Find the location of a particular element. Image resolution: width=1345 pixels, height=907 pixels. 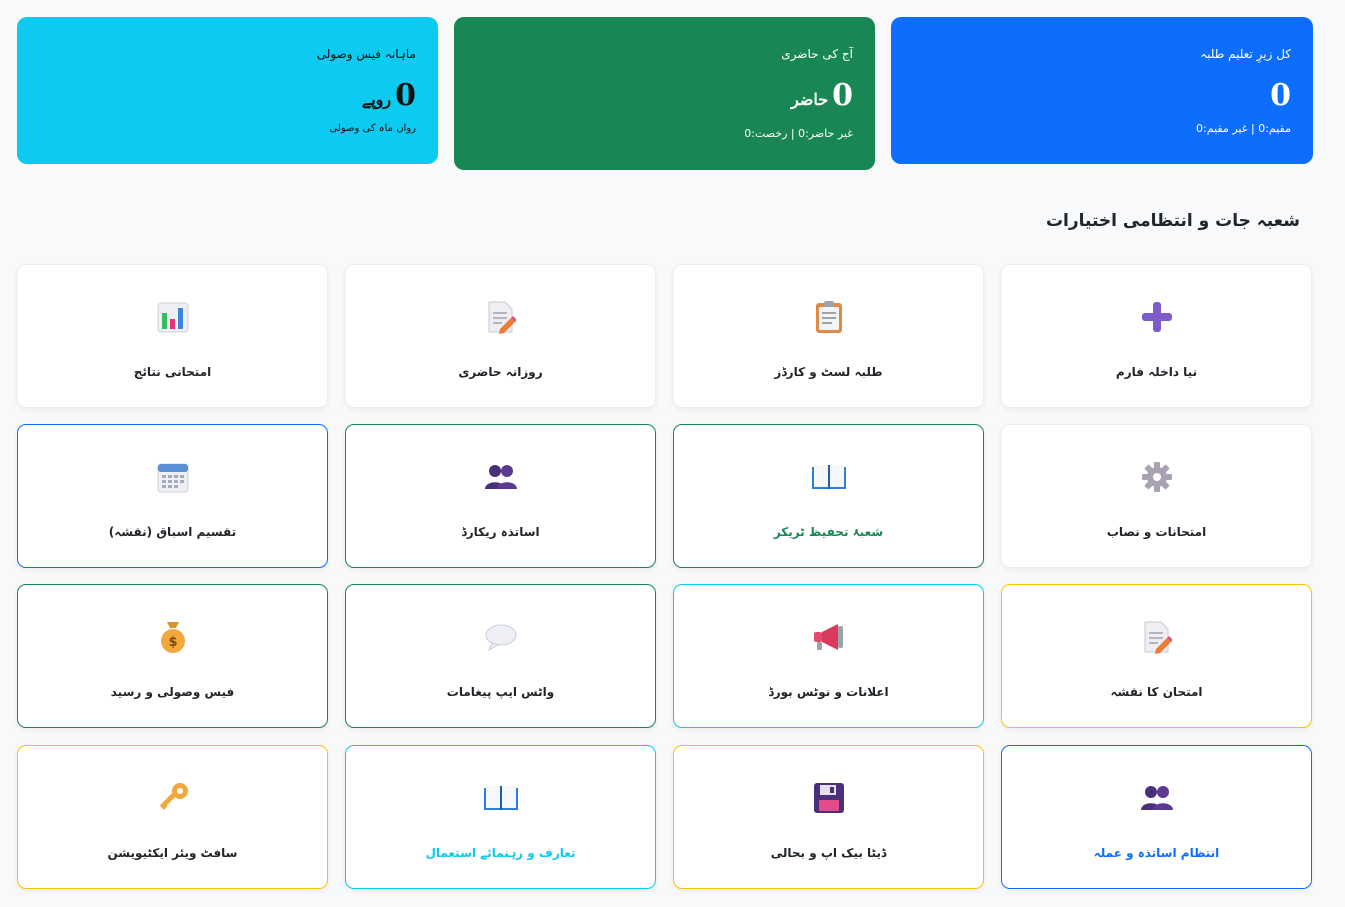

tile-label: انتظام اساتذہ و عملہ is located at coordinates (1156, 853).